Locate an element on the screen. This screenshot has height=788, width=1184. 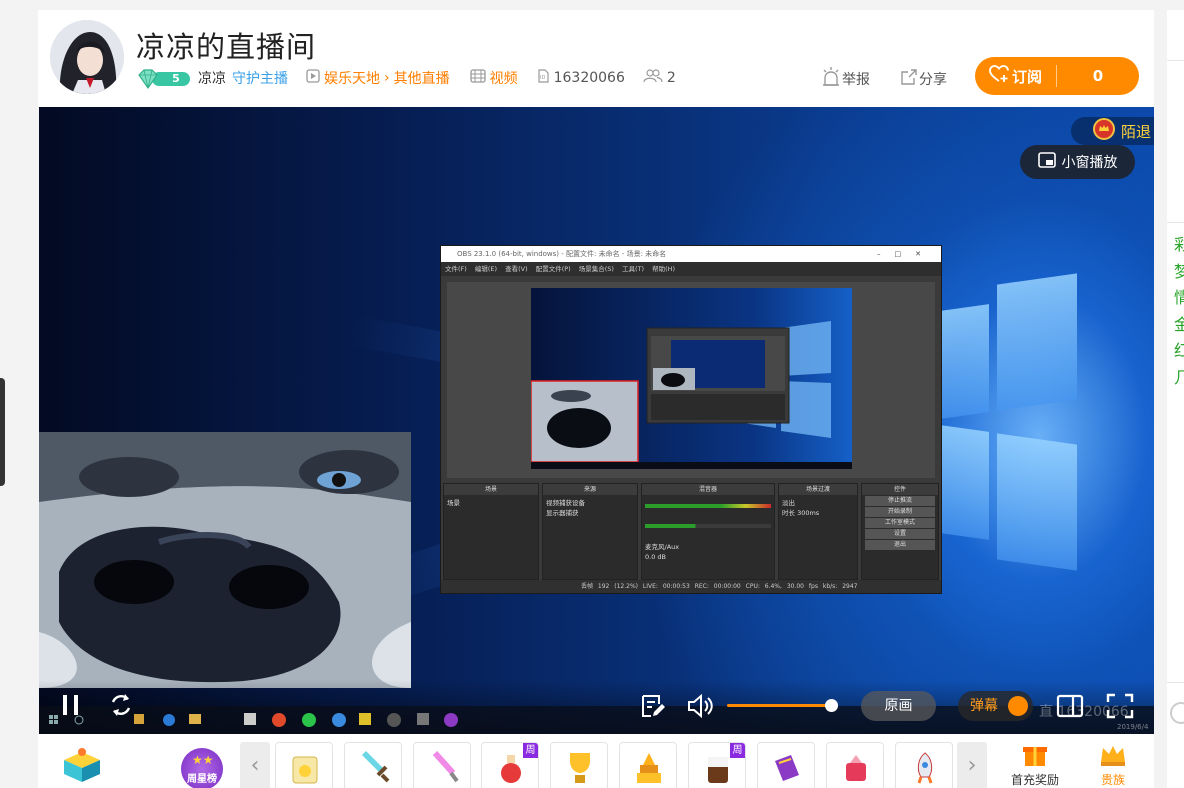
pause-button is located at coordinates (71, 707).